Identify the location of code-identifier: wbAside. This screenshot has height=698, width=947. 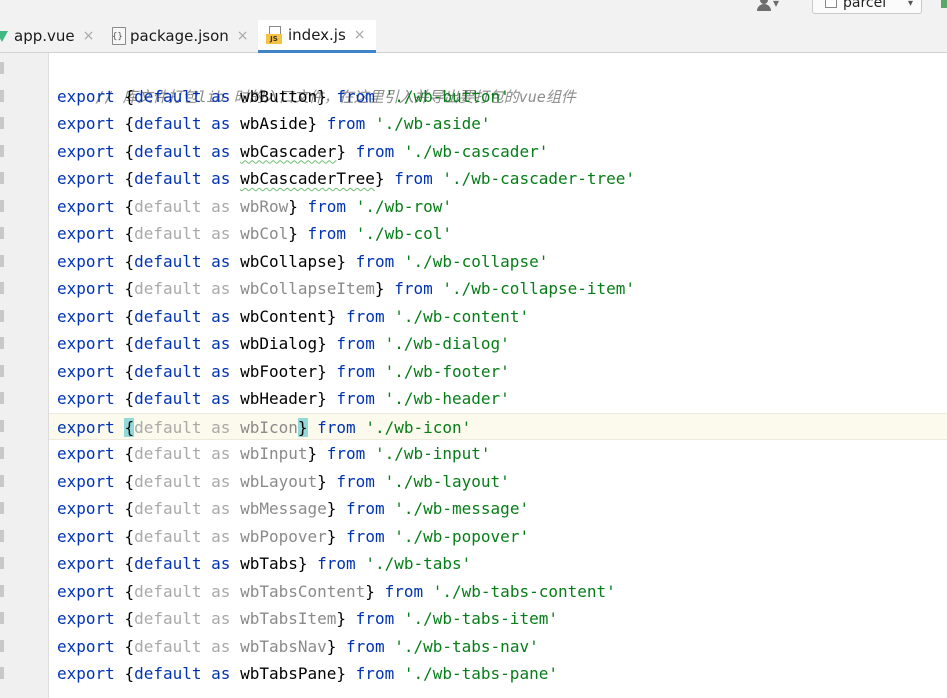
(274, 123).